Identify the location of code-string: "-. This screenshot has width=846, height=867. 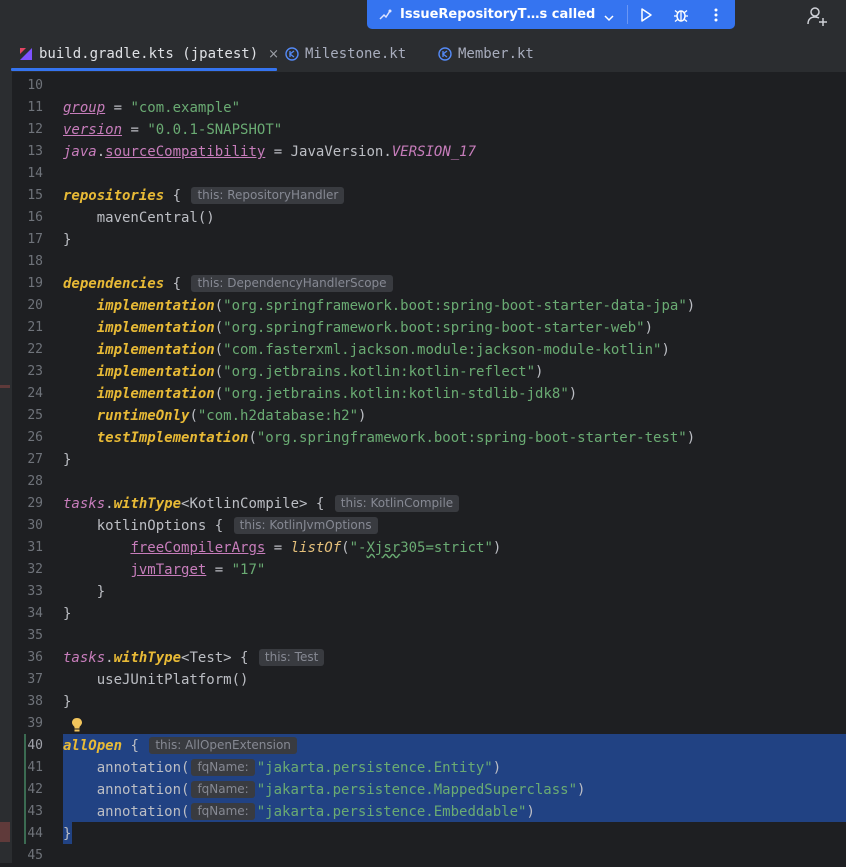
(358, 548).